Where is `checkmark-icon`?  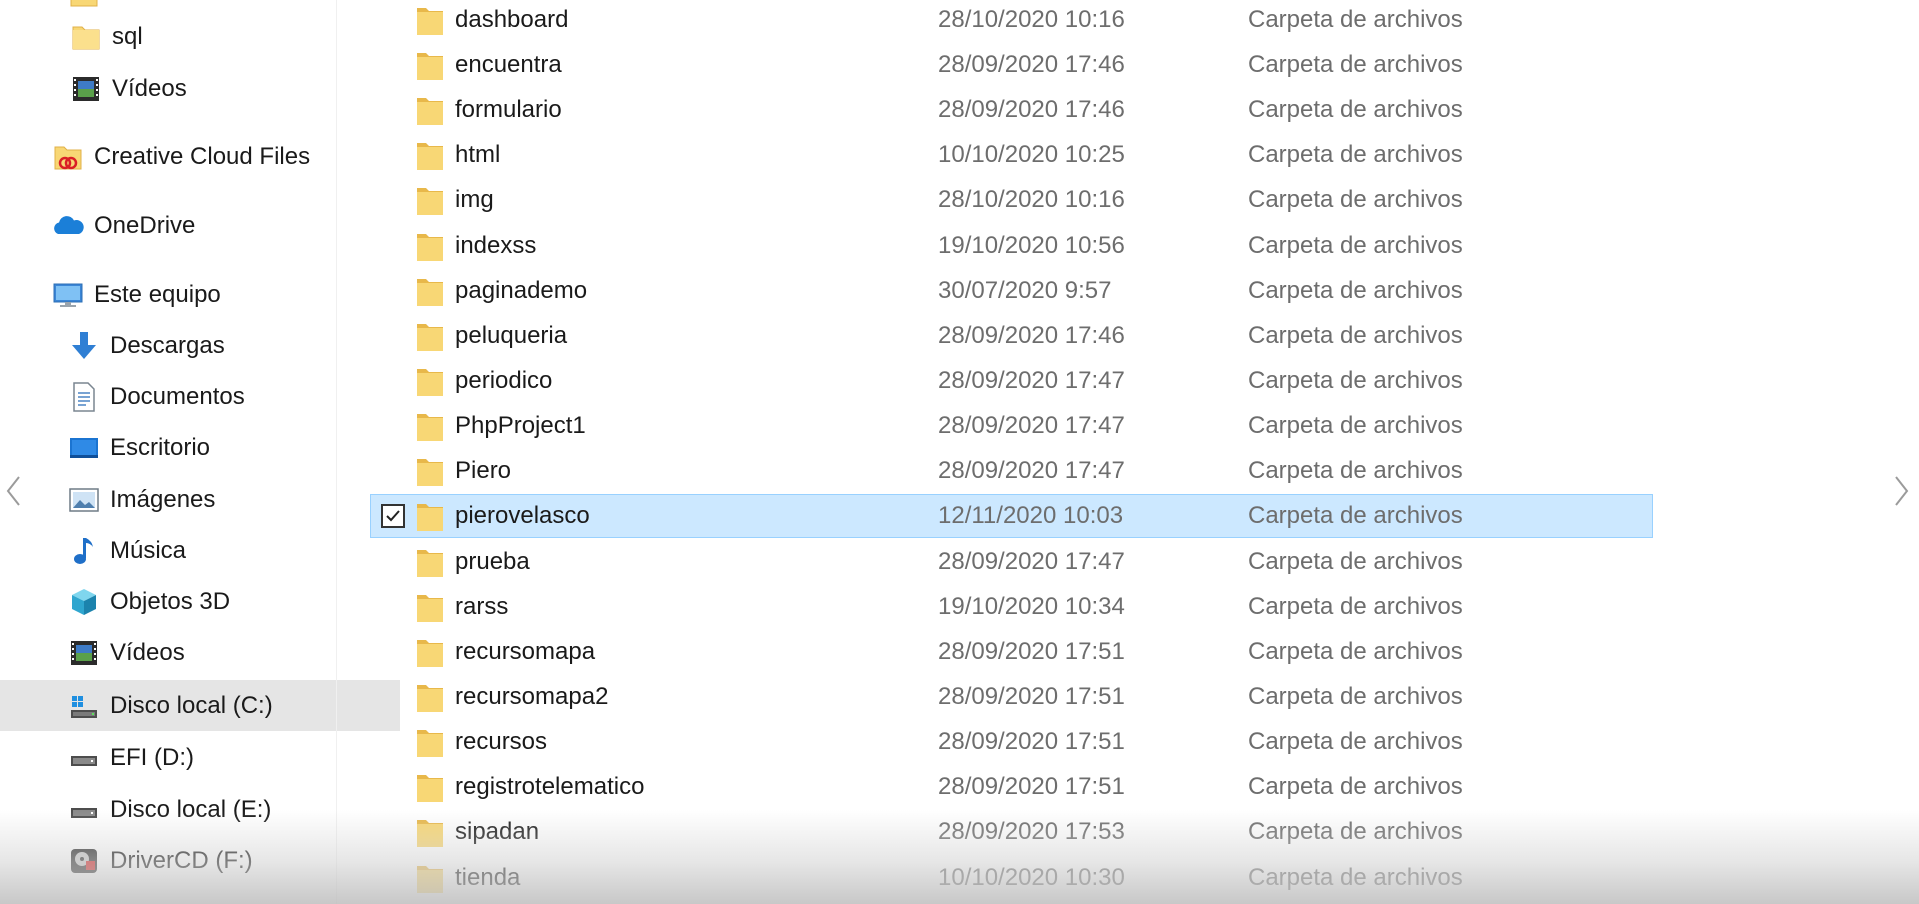
checkmark-icon is located at coordinates (393, 516).